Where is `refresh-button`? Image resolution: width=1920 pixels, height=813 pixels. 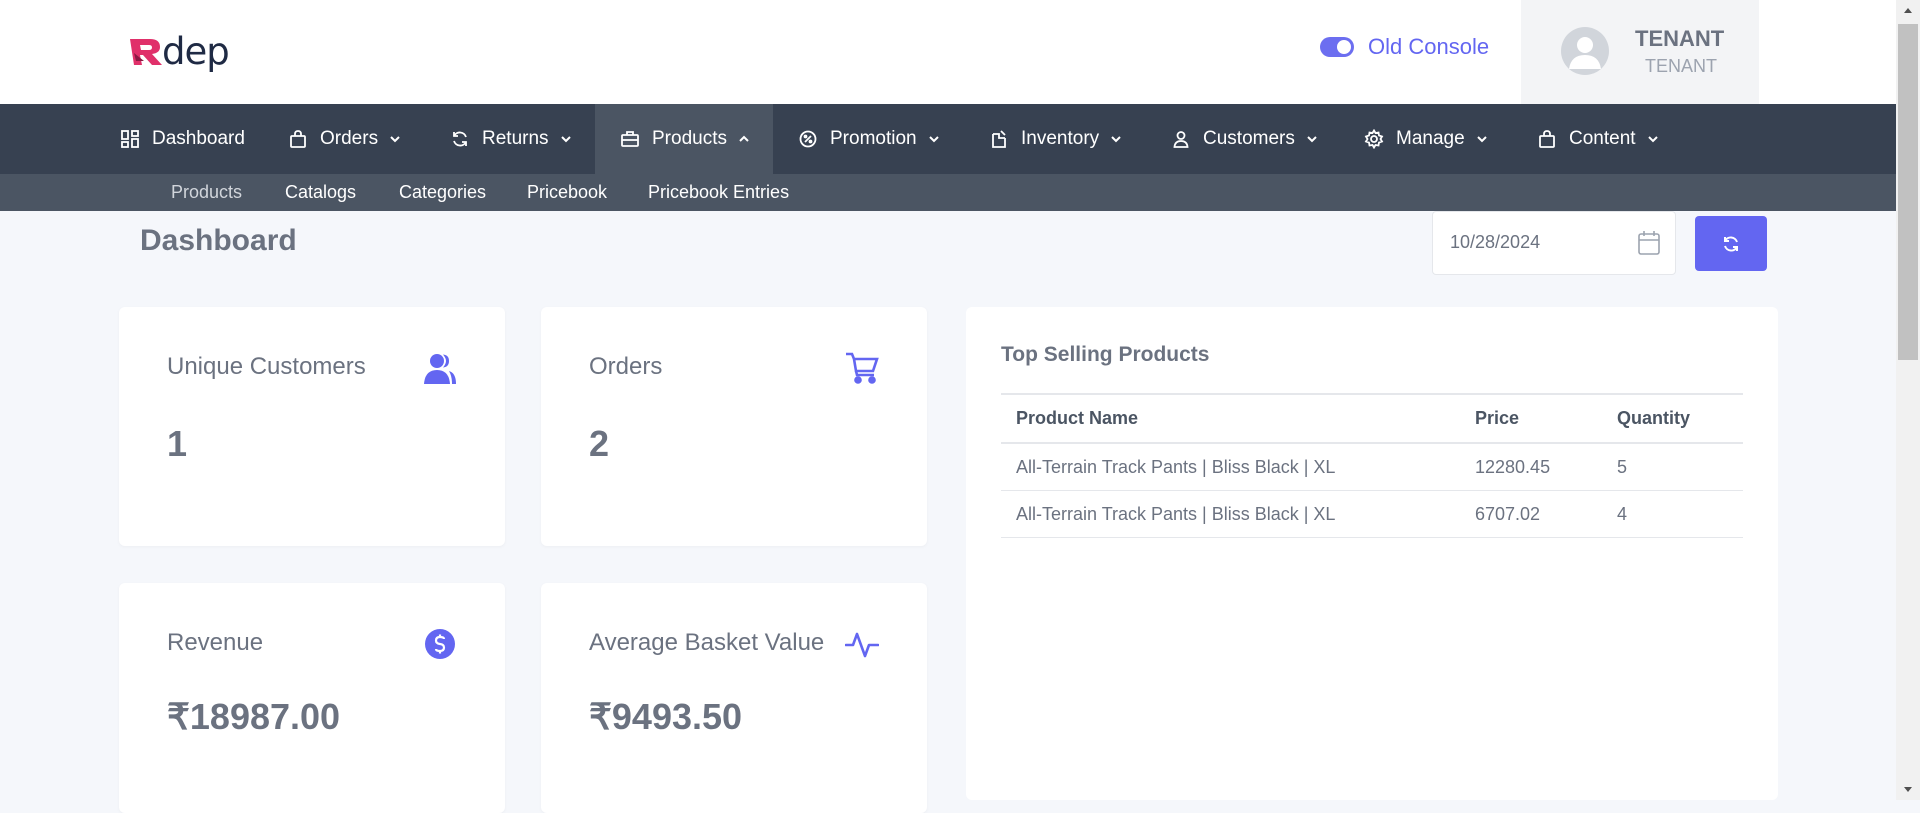 refresh-button is located at coordinates (1731, 243).